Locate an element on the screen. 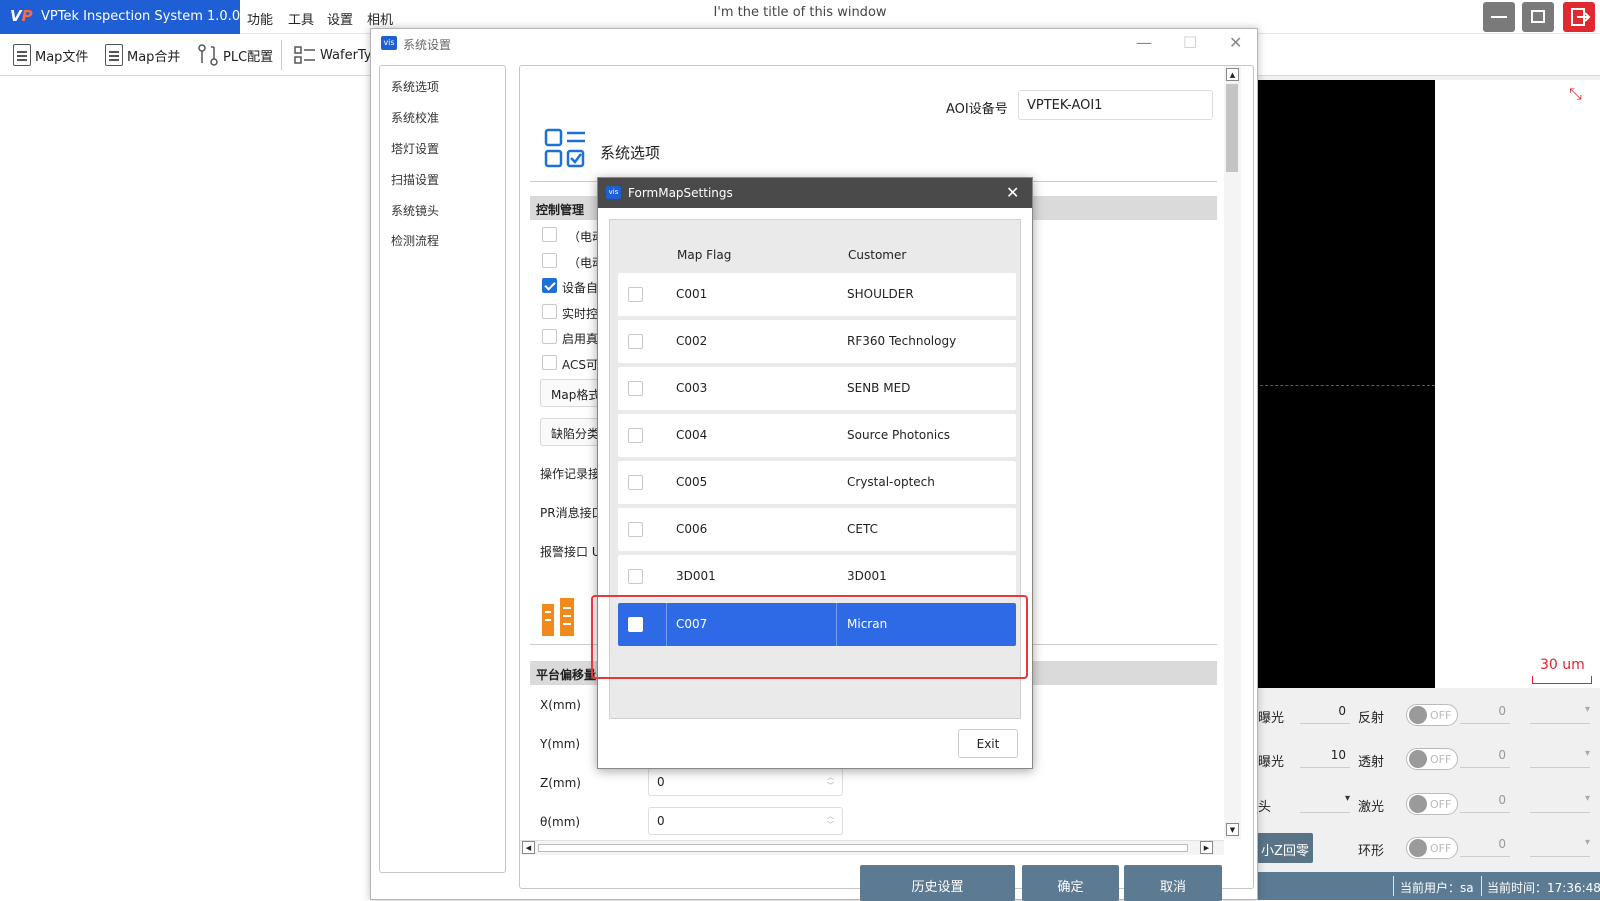 The height and width of the screenshot is (901, 1600). table-row: C005 Crystal-optech is located at coordinates (817, 482).